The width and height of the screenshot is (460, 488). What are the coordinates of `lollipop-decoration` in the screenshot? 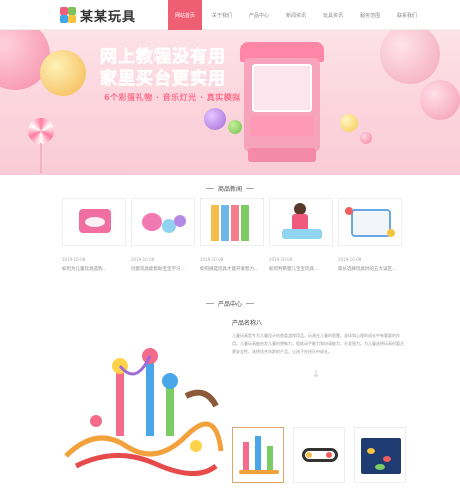 It's located at (41, 131).